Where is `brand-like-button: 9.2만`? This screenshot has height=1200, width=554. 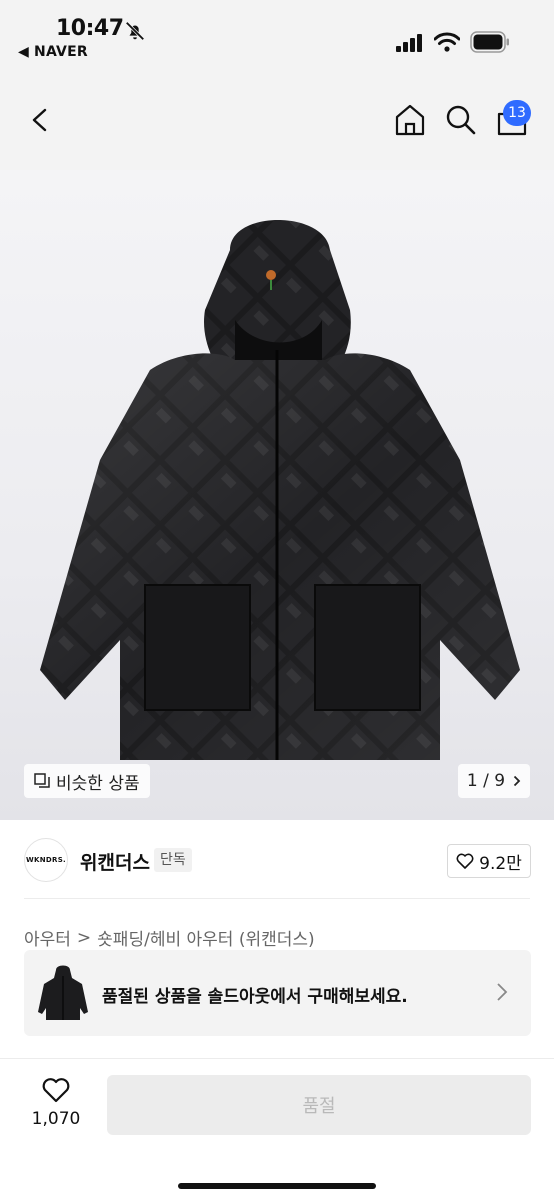
brand-like-button: 9.2만 is located at coordinates (489, 861).